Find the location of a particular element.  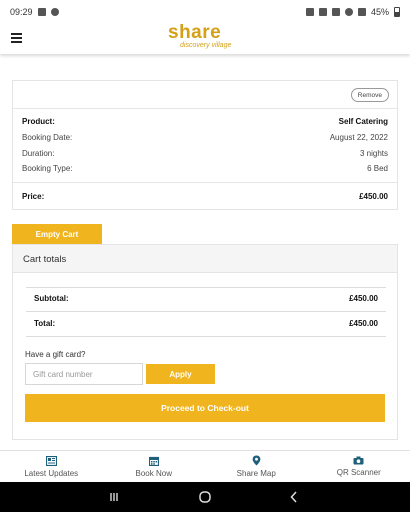

nav-book-now: Book Now is located at coordinates (154, 466).